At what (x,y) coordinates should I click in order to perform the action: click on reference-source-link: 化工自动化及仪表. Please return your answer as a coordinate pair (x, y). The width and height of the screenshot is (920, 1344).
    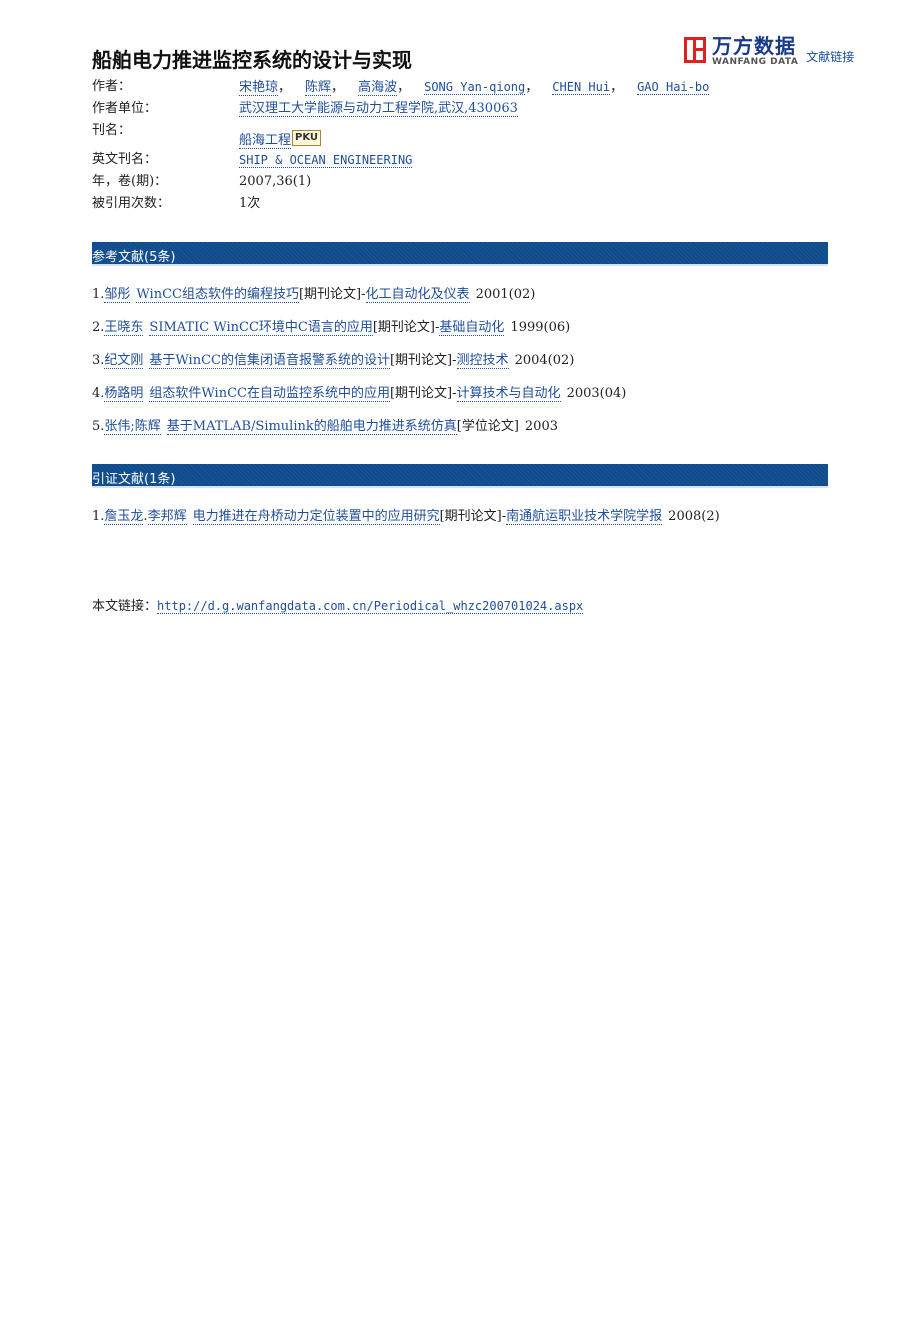
    Looking at the image, I should click on (417, 295).